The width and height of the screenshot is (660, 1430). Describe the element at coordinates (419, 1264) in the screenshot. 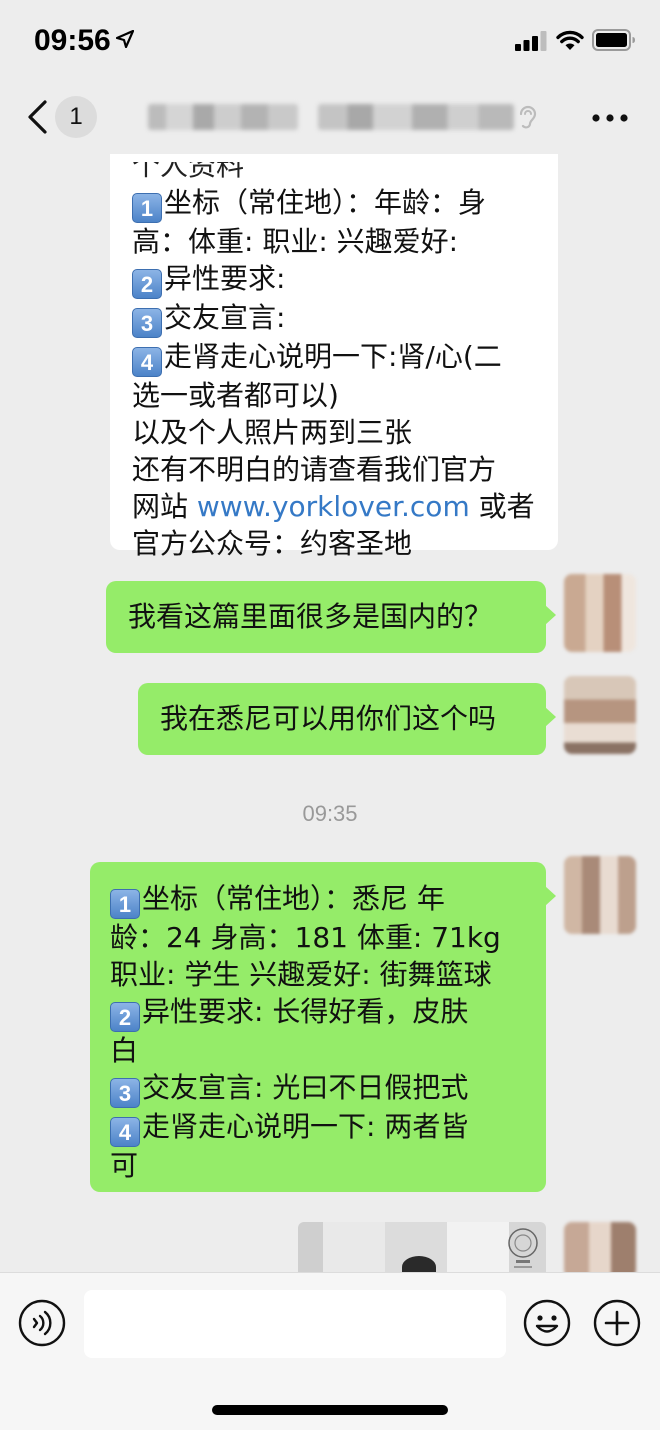

I see `image-content` at that location.